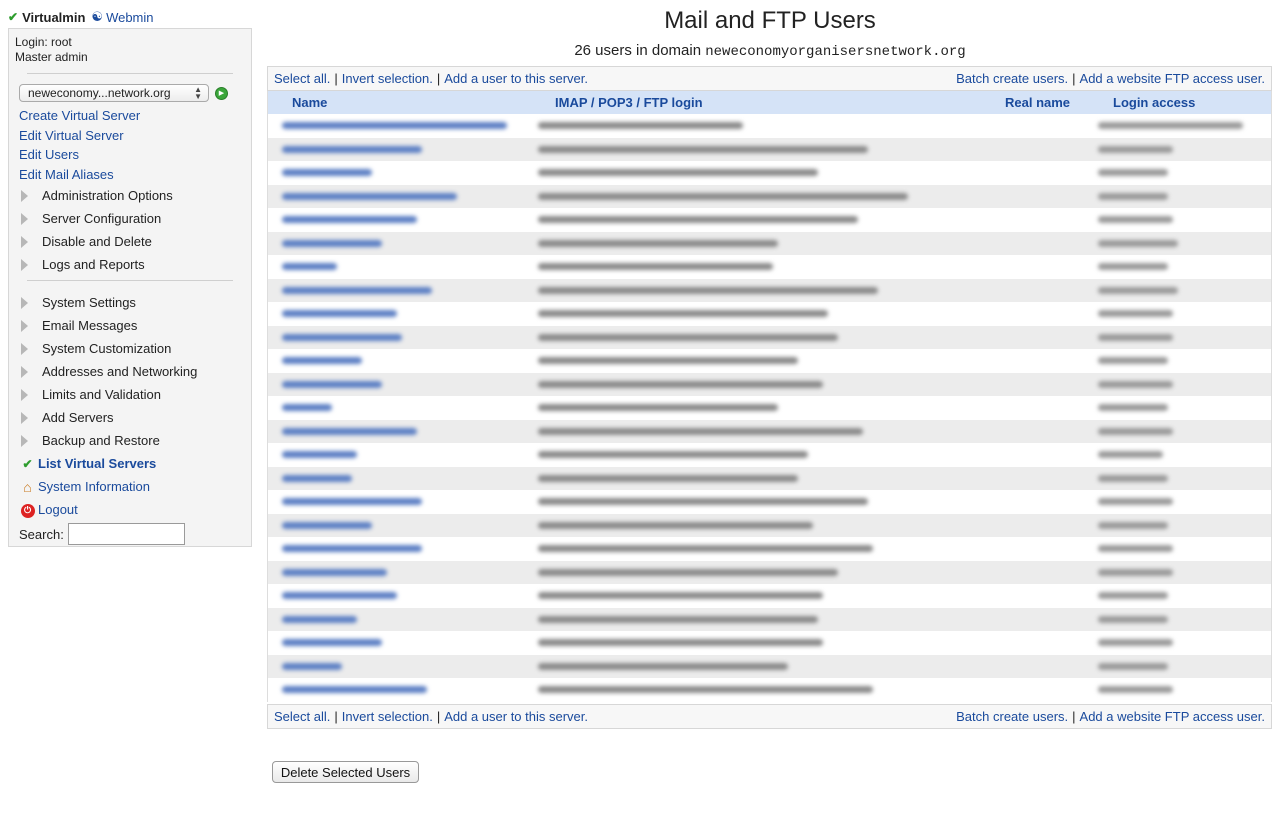 The height and width of the screenshot is (839, 1280). I want to click on category-limits-and-validation: Limits and Validation, so click(130, 394).